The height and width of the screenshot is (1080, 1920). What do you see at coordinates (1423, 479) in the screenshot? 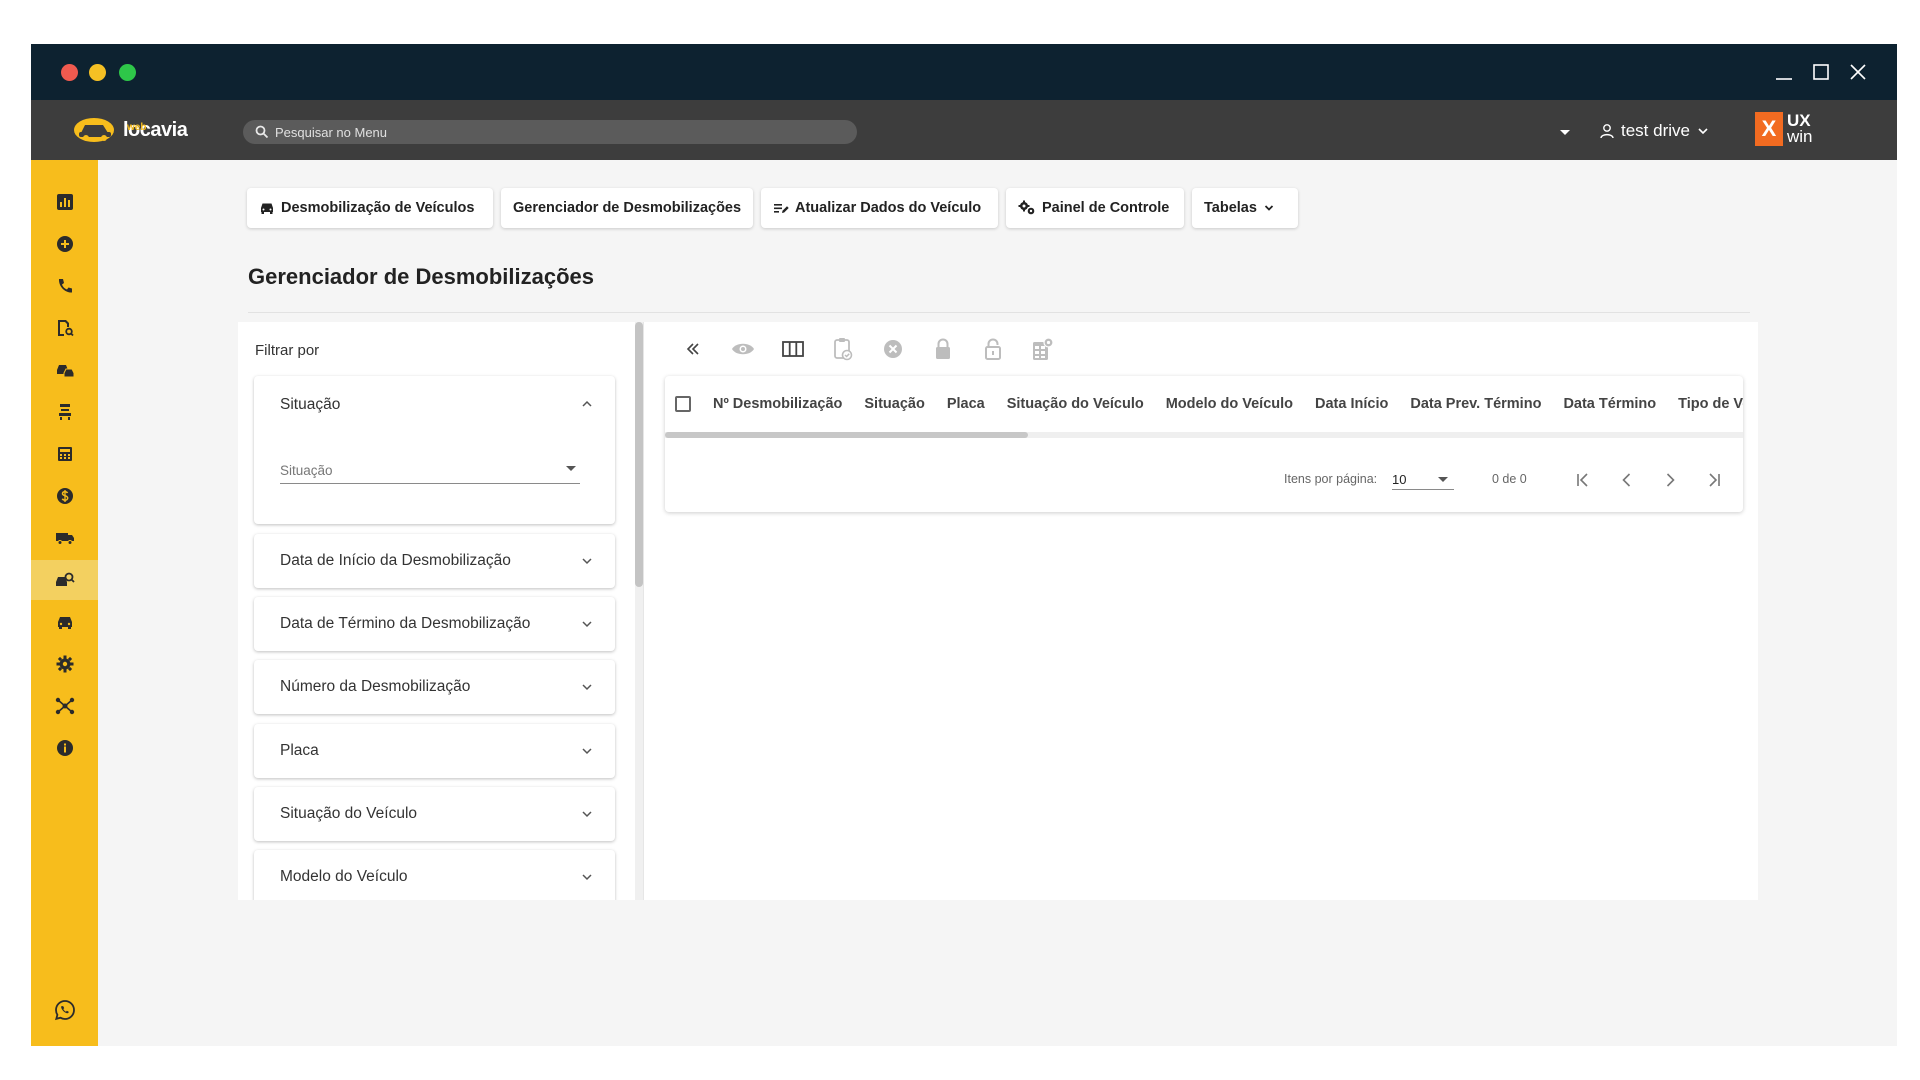
I see `items-per-page-select: 10` at bounding box center [1423, 479].